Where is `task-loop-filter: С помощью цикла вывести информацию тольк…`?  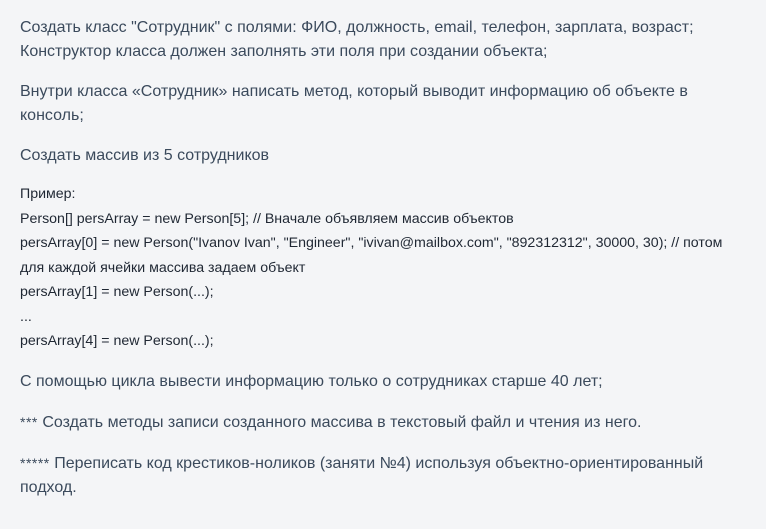 task-loop-filter: С помощью цикла вывести информацию тольк… is located at coordinates (311, 381).